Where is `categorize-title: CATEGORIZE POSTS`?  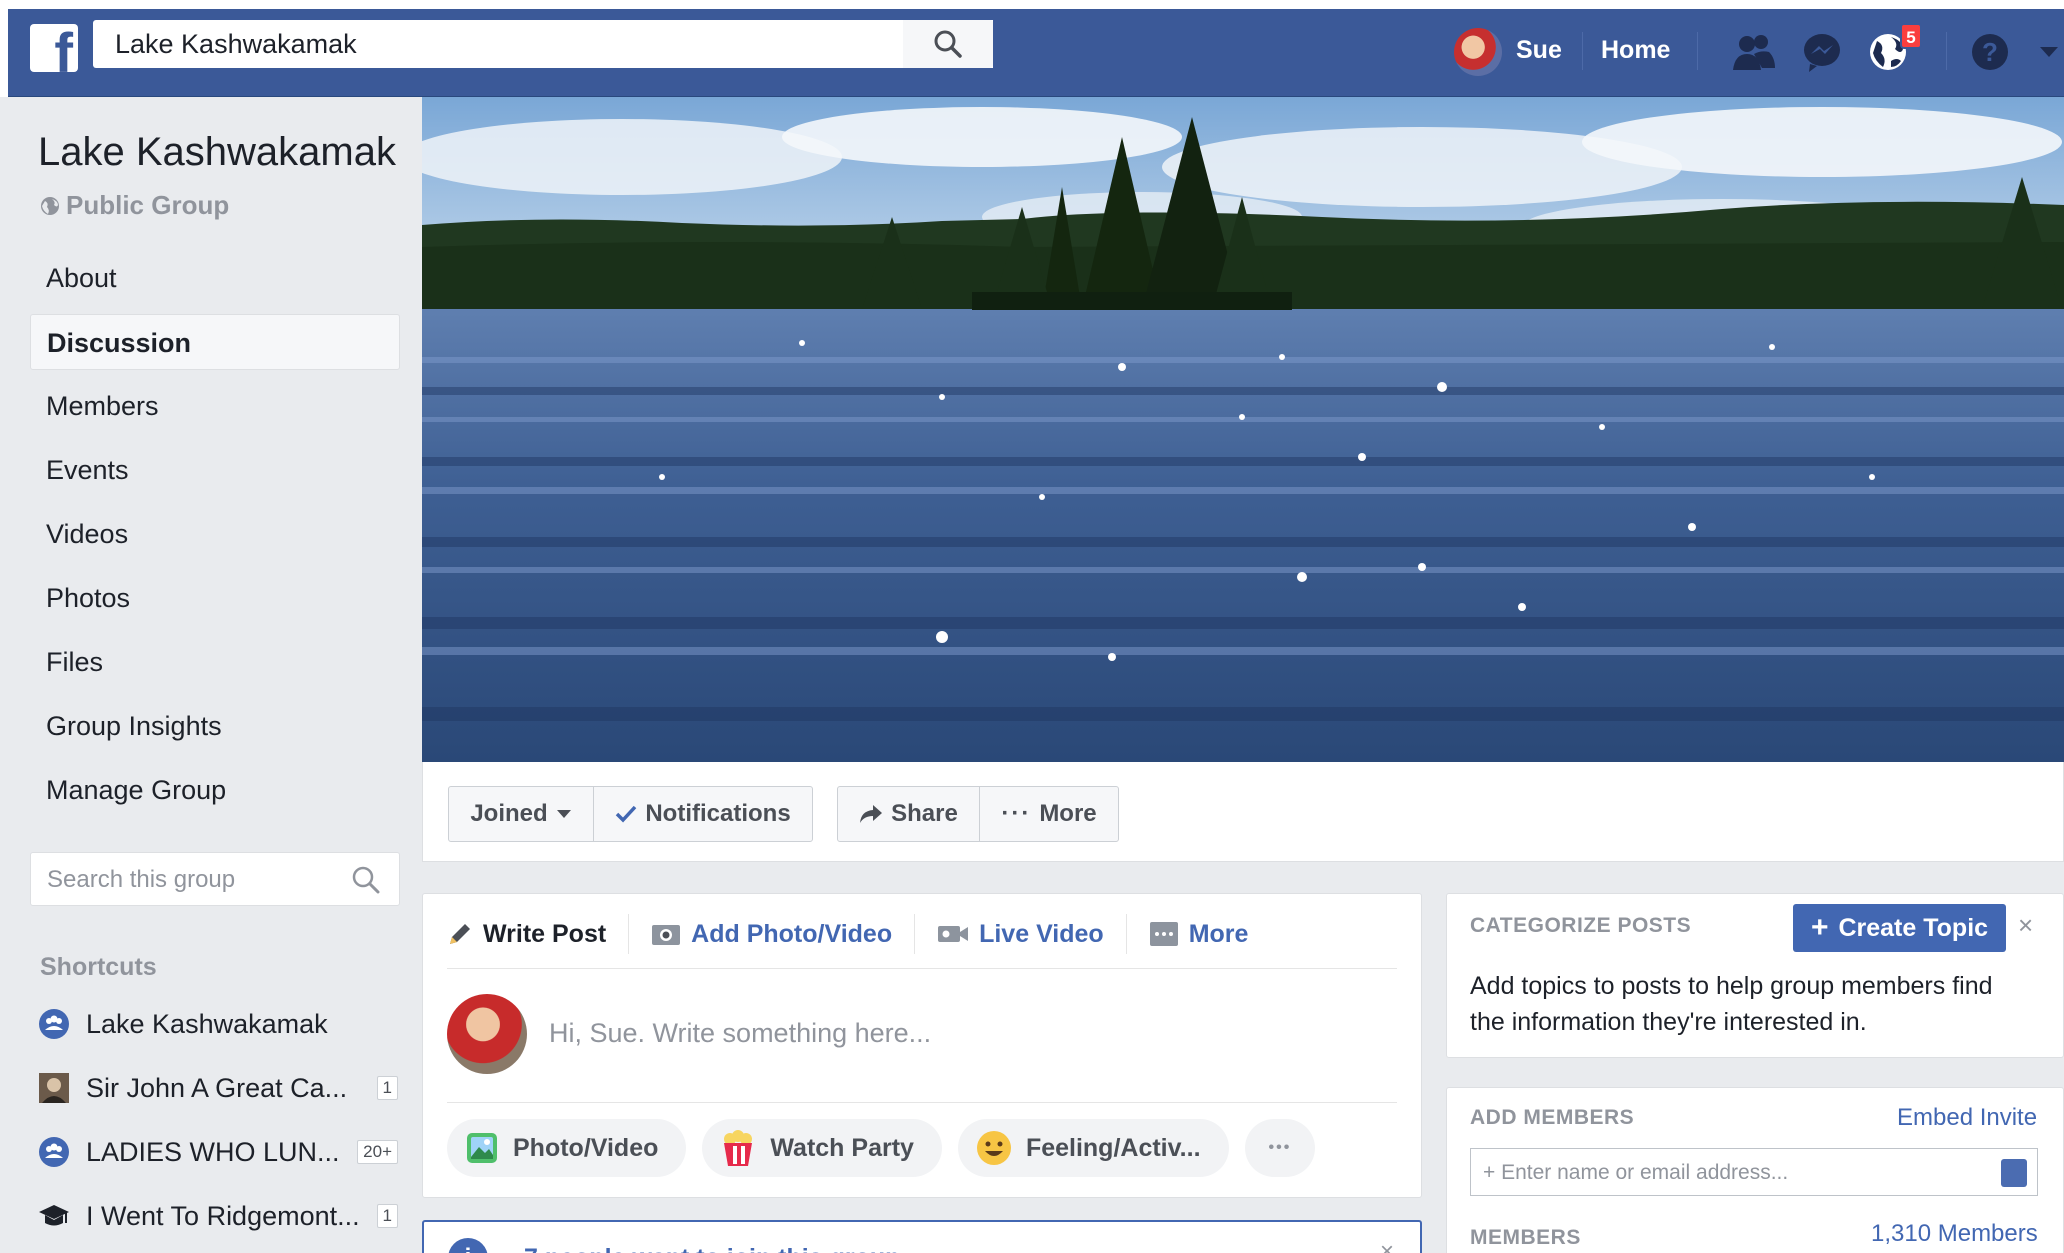 categorize-title: CATEGORIZE POSTS is located at coordinates (1581, 925).